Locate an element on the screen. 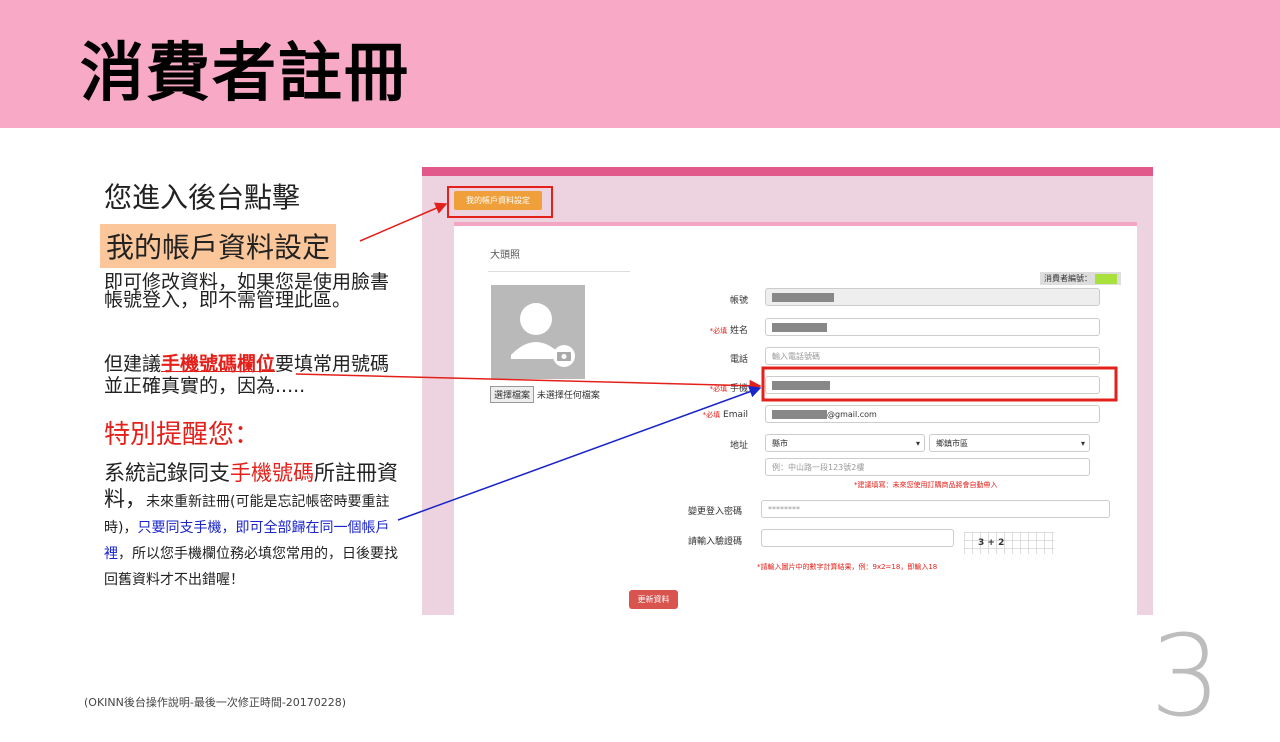 This screenshot has width=1280, height=742. email-domain: @gmail.com is located at coordinates (852, 414).